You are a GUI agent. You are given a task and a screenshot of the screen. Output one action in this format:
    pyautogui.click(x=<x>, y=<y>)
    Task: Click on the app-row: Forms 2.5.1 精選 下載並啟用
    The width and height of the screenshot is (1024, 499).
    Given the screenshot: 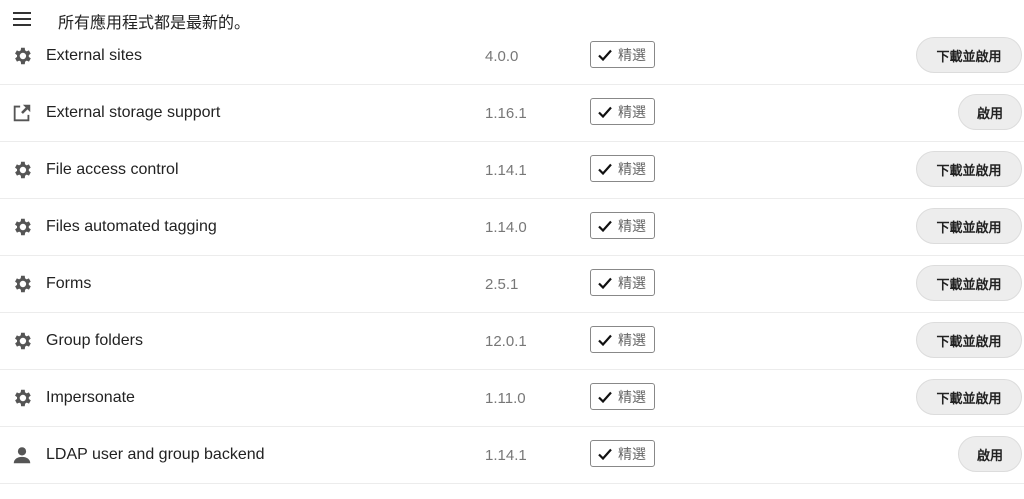 What is the action you would take?
    pyautogui.click(x=512, y=284)
    